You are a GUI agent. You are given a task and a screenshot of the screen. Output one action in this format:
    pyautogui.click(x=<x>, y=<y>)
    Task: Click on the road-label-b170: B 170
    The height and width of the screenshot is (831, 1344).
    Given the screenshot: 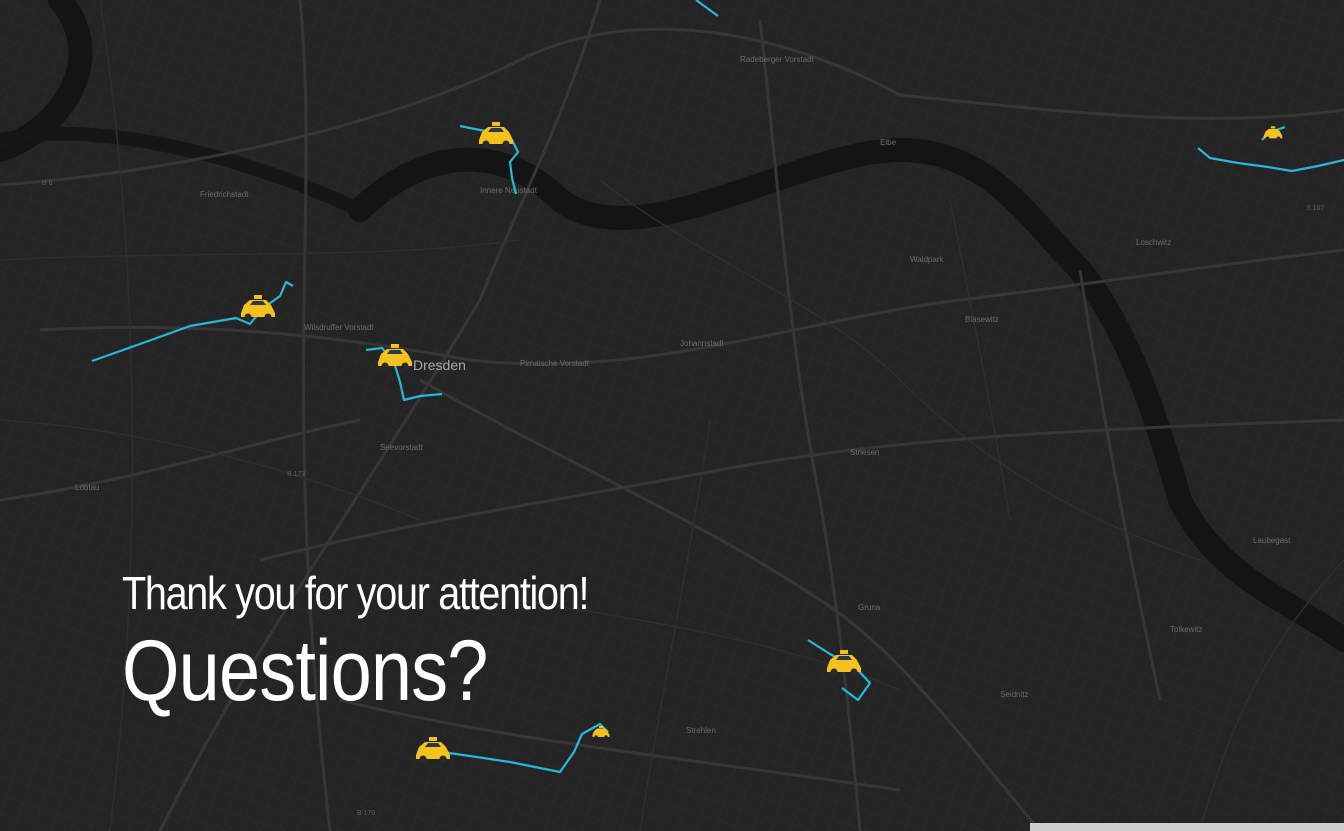 What is the action you would take?
    pyautogui.click(x=366, y=813)
    